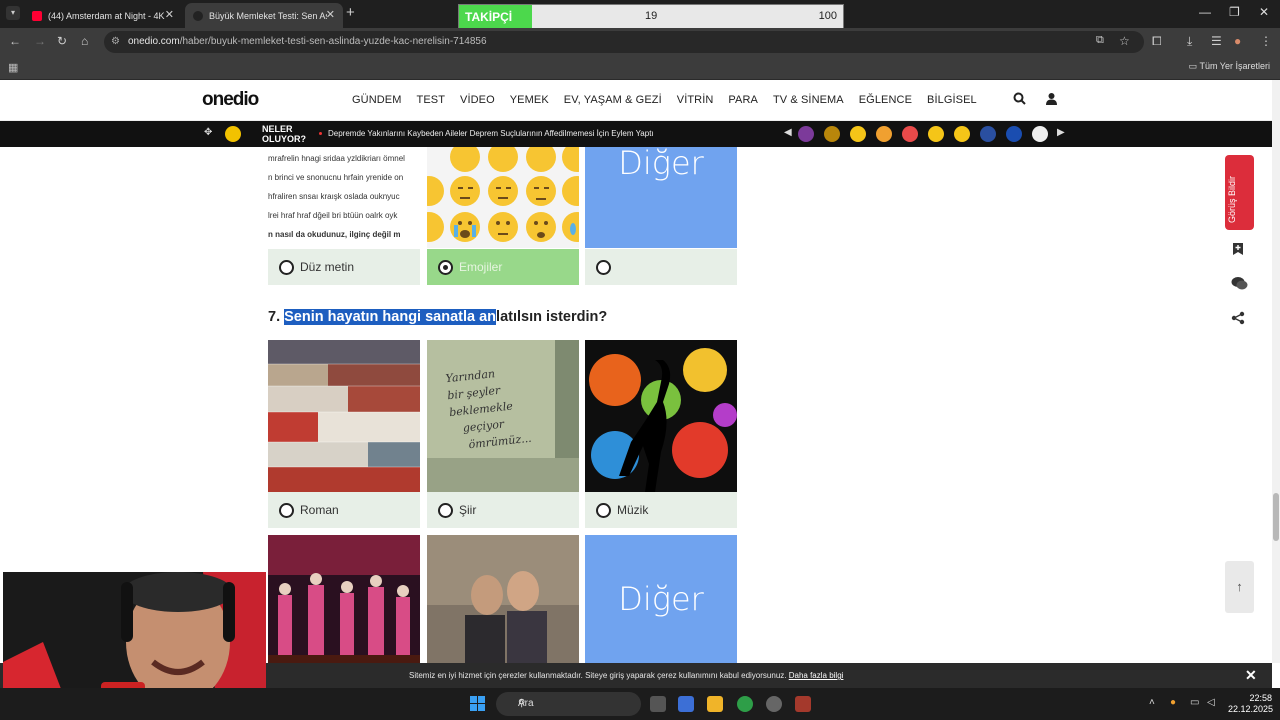  I want to click on network-icon: ▭, so click(1194, 702).